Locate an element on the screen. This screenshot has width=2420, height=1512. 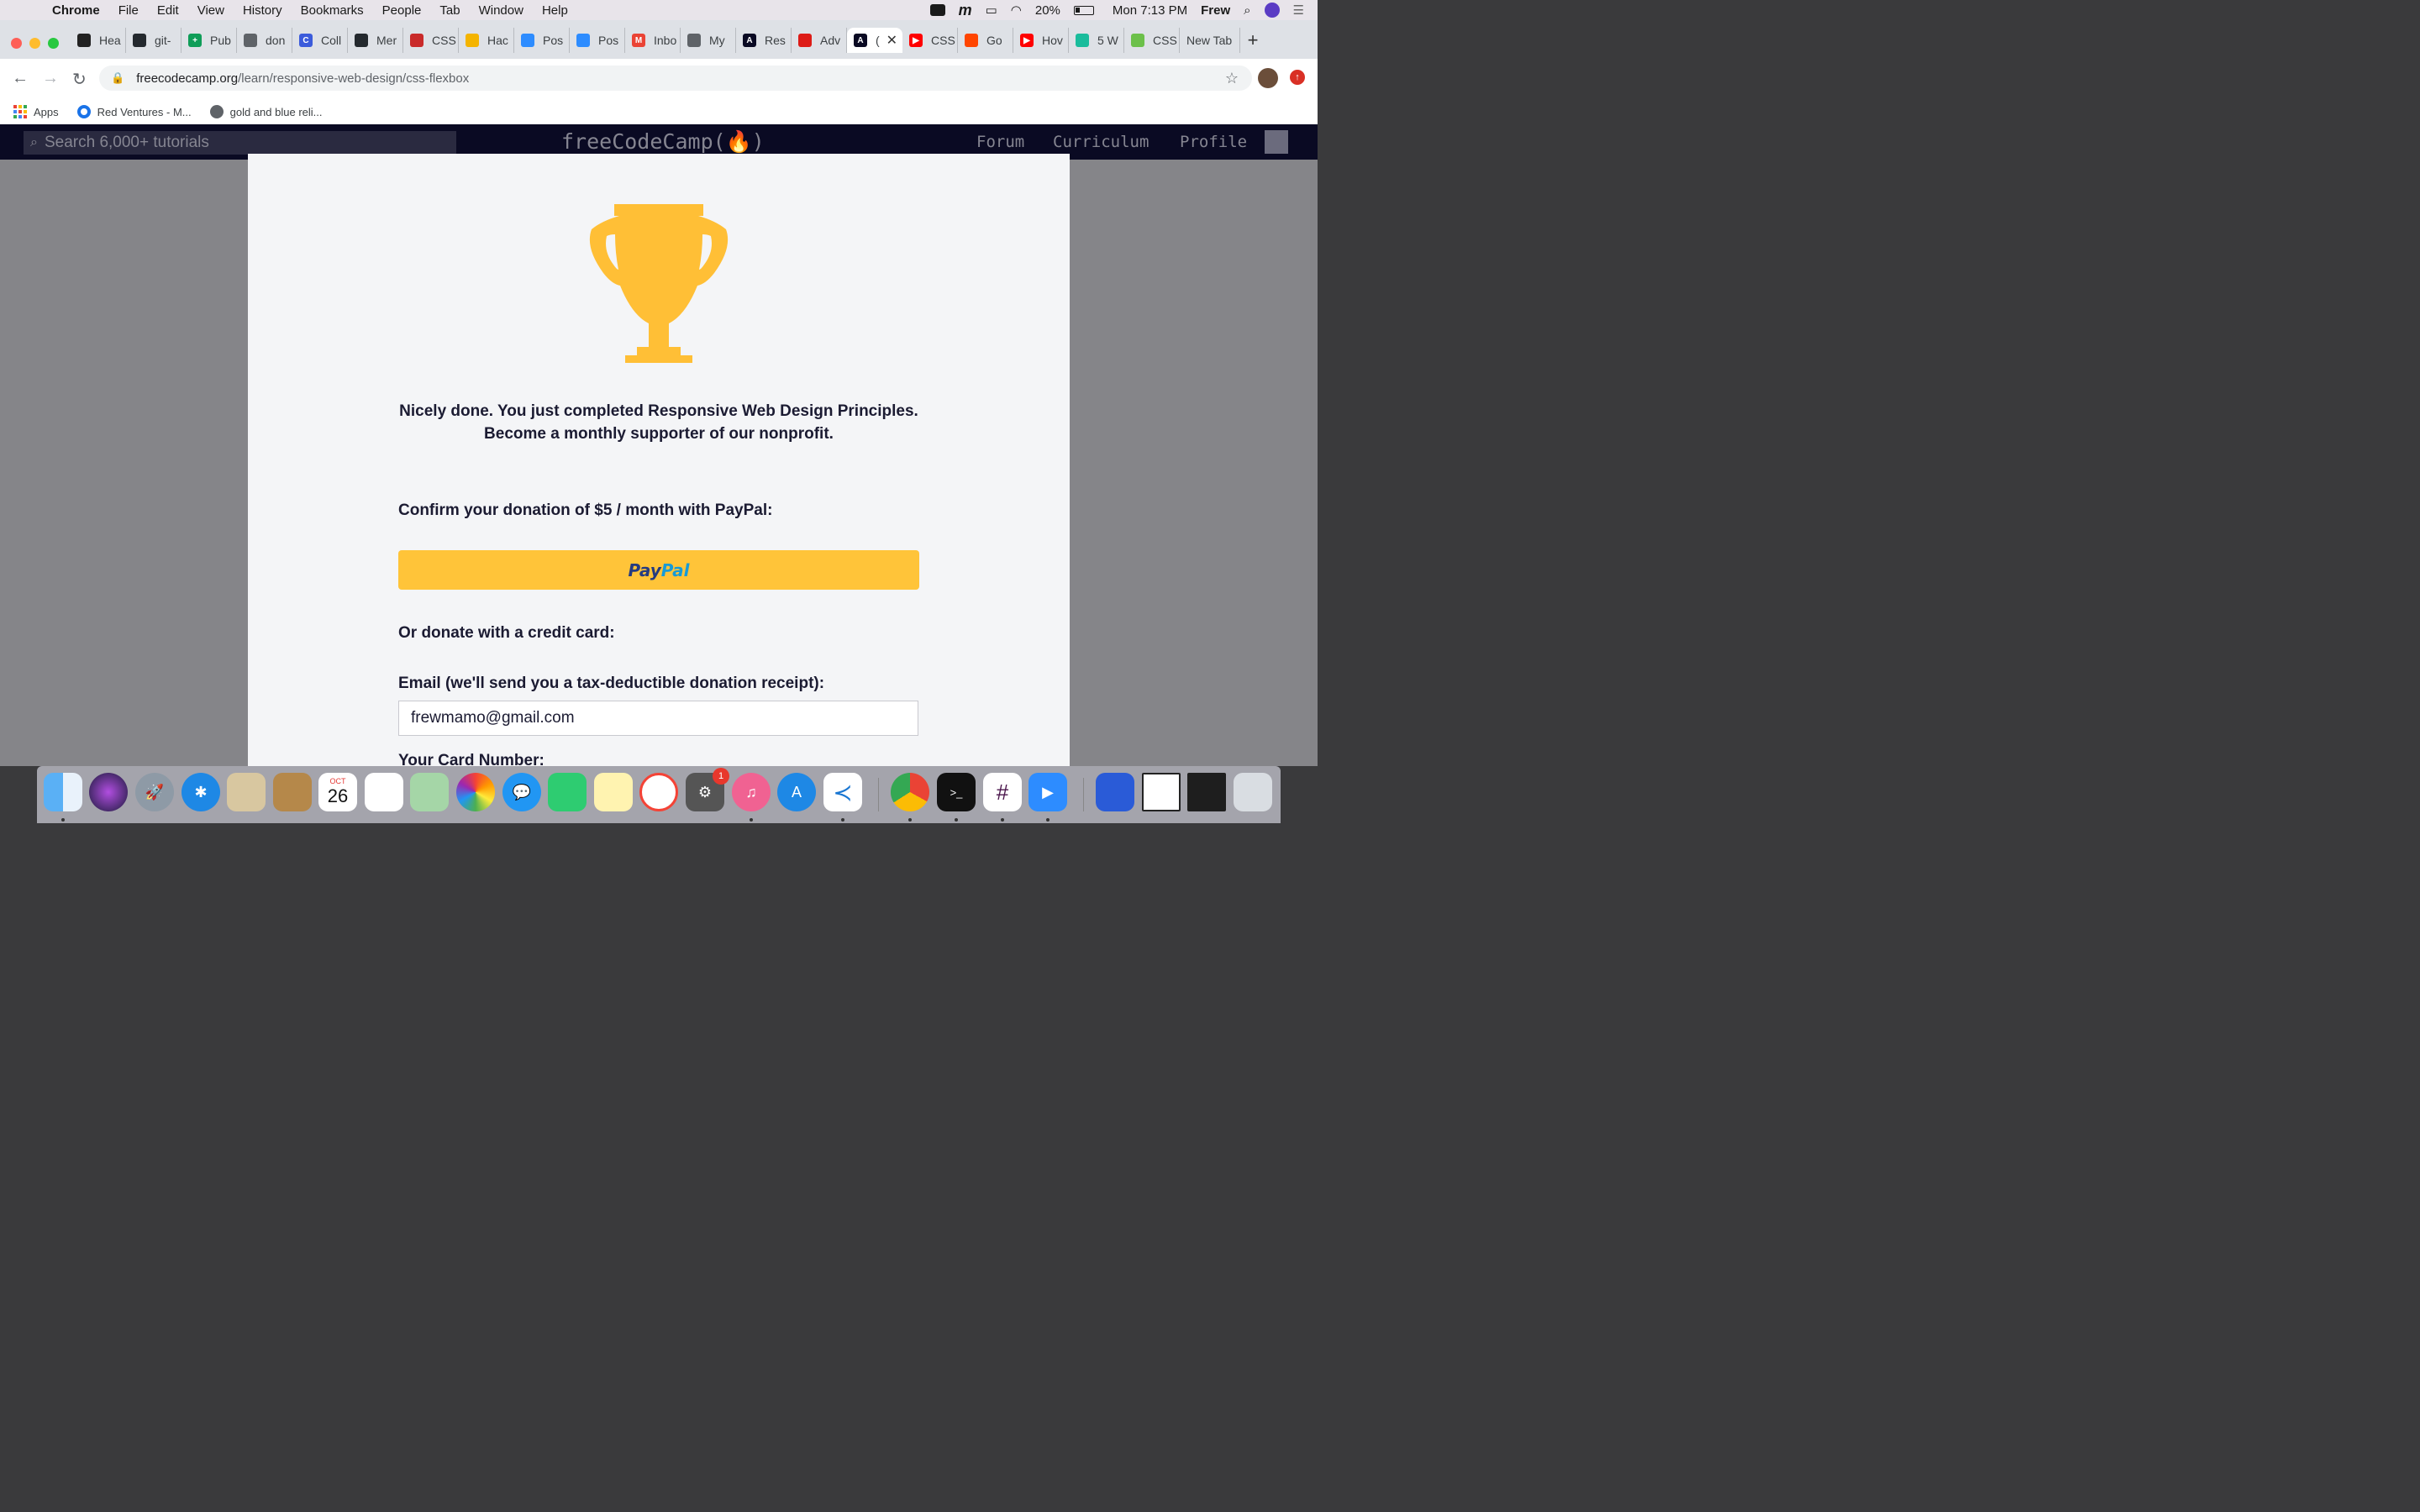
airplay-icon: ▭ is located at coordinates (992, 10).